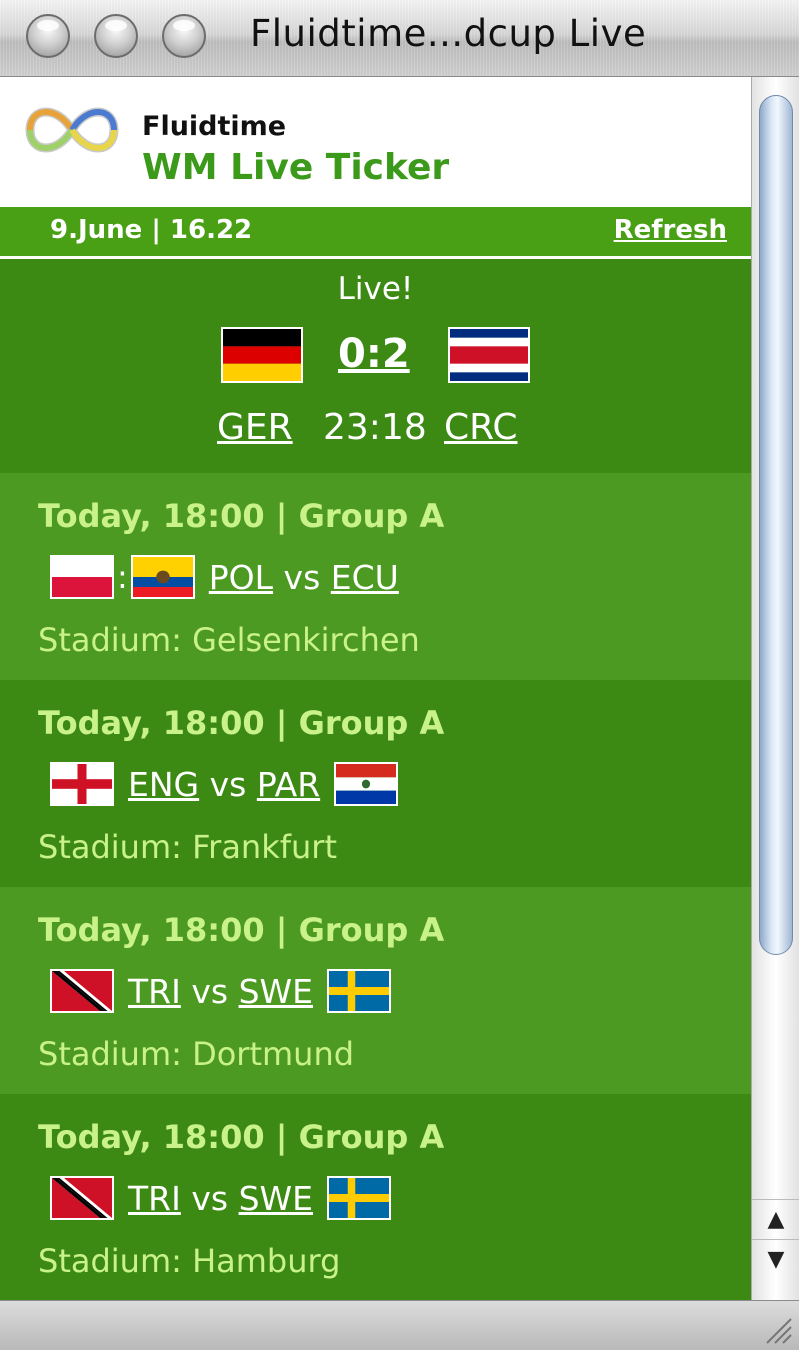 The width and height of the screenshot is (799, 1350). Describe the element at coordinates (399, 1325) in the screenshot. I see `window-bottom-bar` at that location.